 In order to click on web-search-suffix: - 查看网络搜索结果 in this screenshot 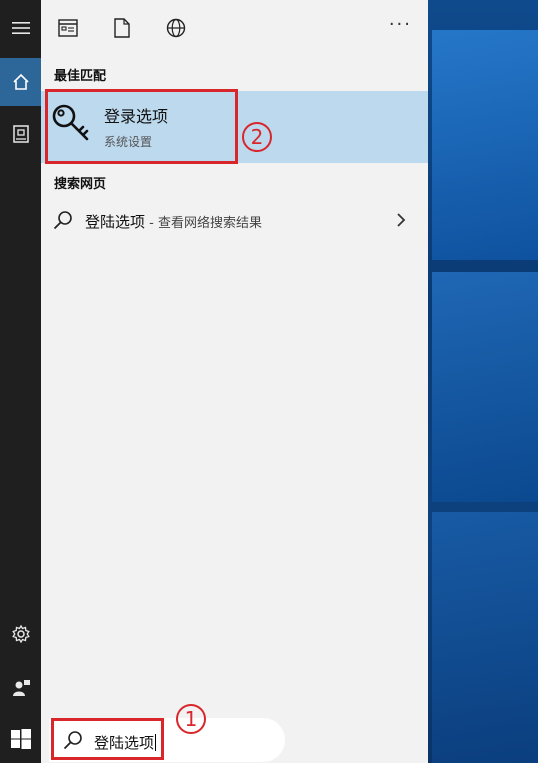, I will do `click(203, 223)`.